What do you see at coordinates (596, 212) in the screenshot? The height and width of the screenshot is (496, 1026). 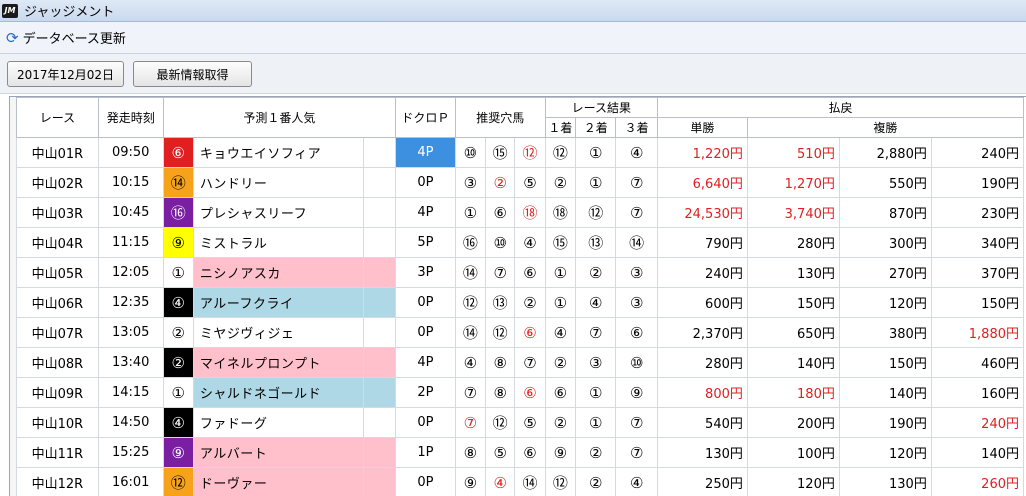 I see `second-place-cell: ⑫` at bounding box center [596, 212].